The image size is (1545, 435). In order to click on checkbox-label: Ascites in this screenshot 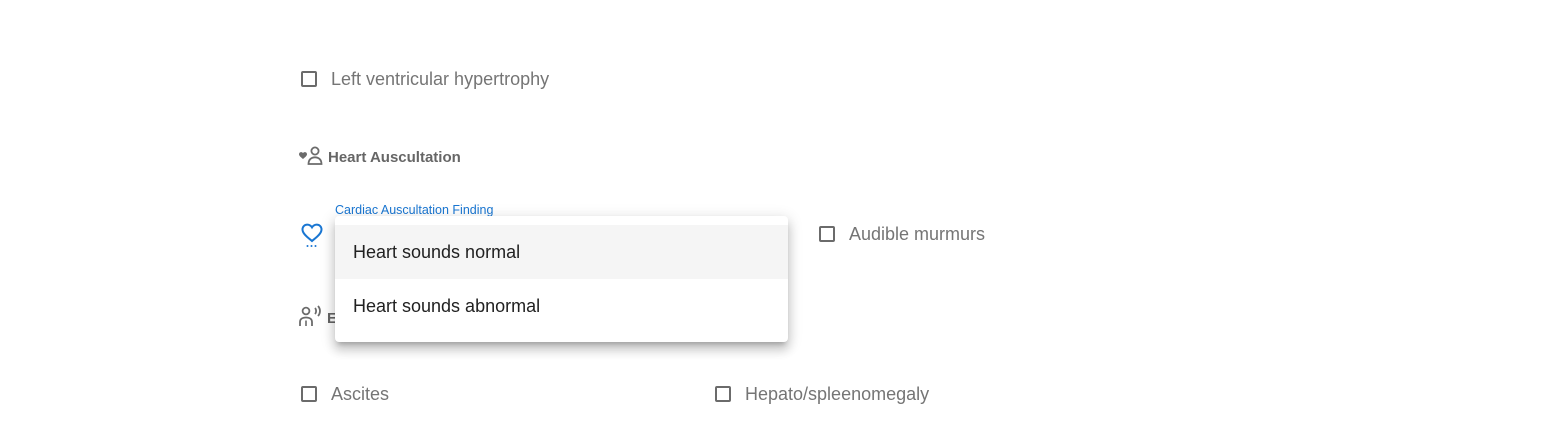, I will do `click(360, 393)`.